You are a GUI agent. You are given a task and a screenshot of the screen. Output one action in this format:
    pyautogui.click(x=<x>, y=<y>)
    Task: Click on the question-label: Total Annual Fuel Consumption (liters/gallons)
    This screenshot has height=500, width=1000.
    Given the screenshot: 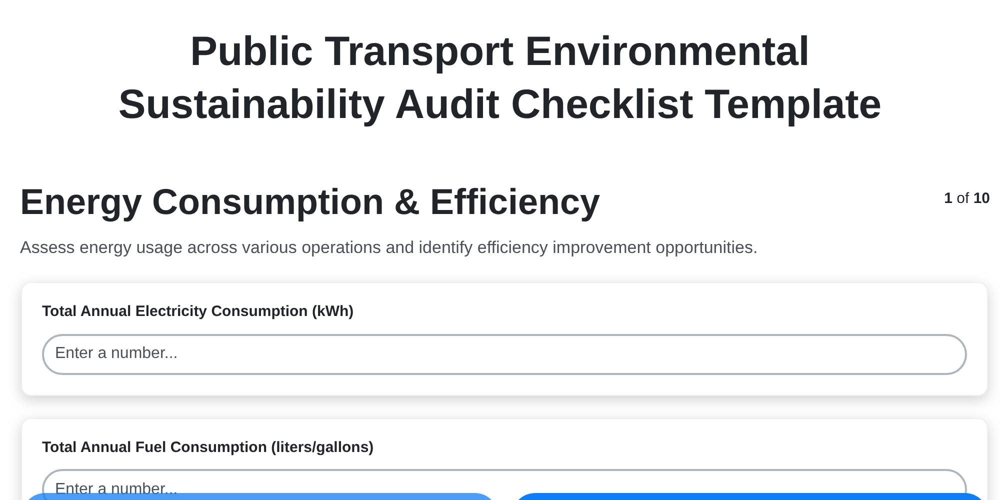 What is the action you would take?
    pyautogui.click(x=208, y=448)
    